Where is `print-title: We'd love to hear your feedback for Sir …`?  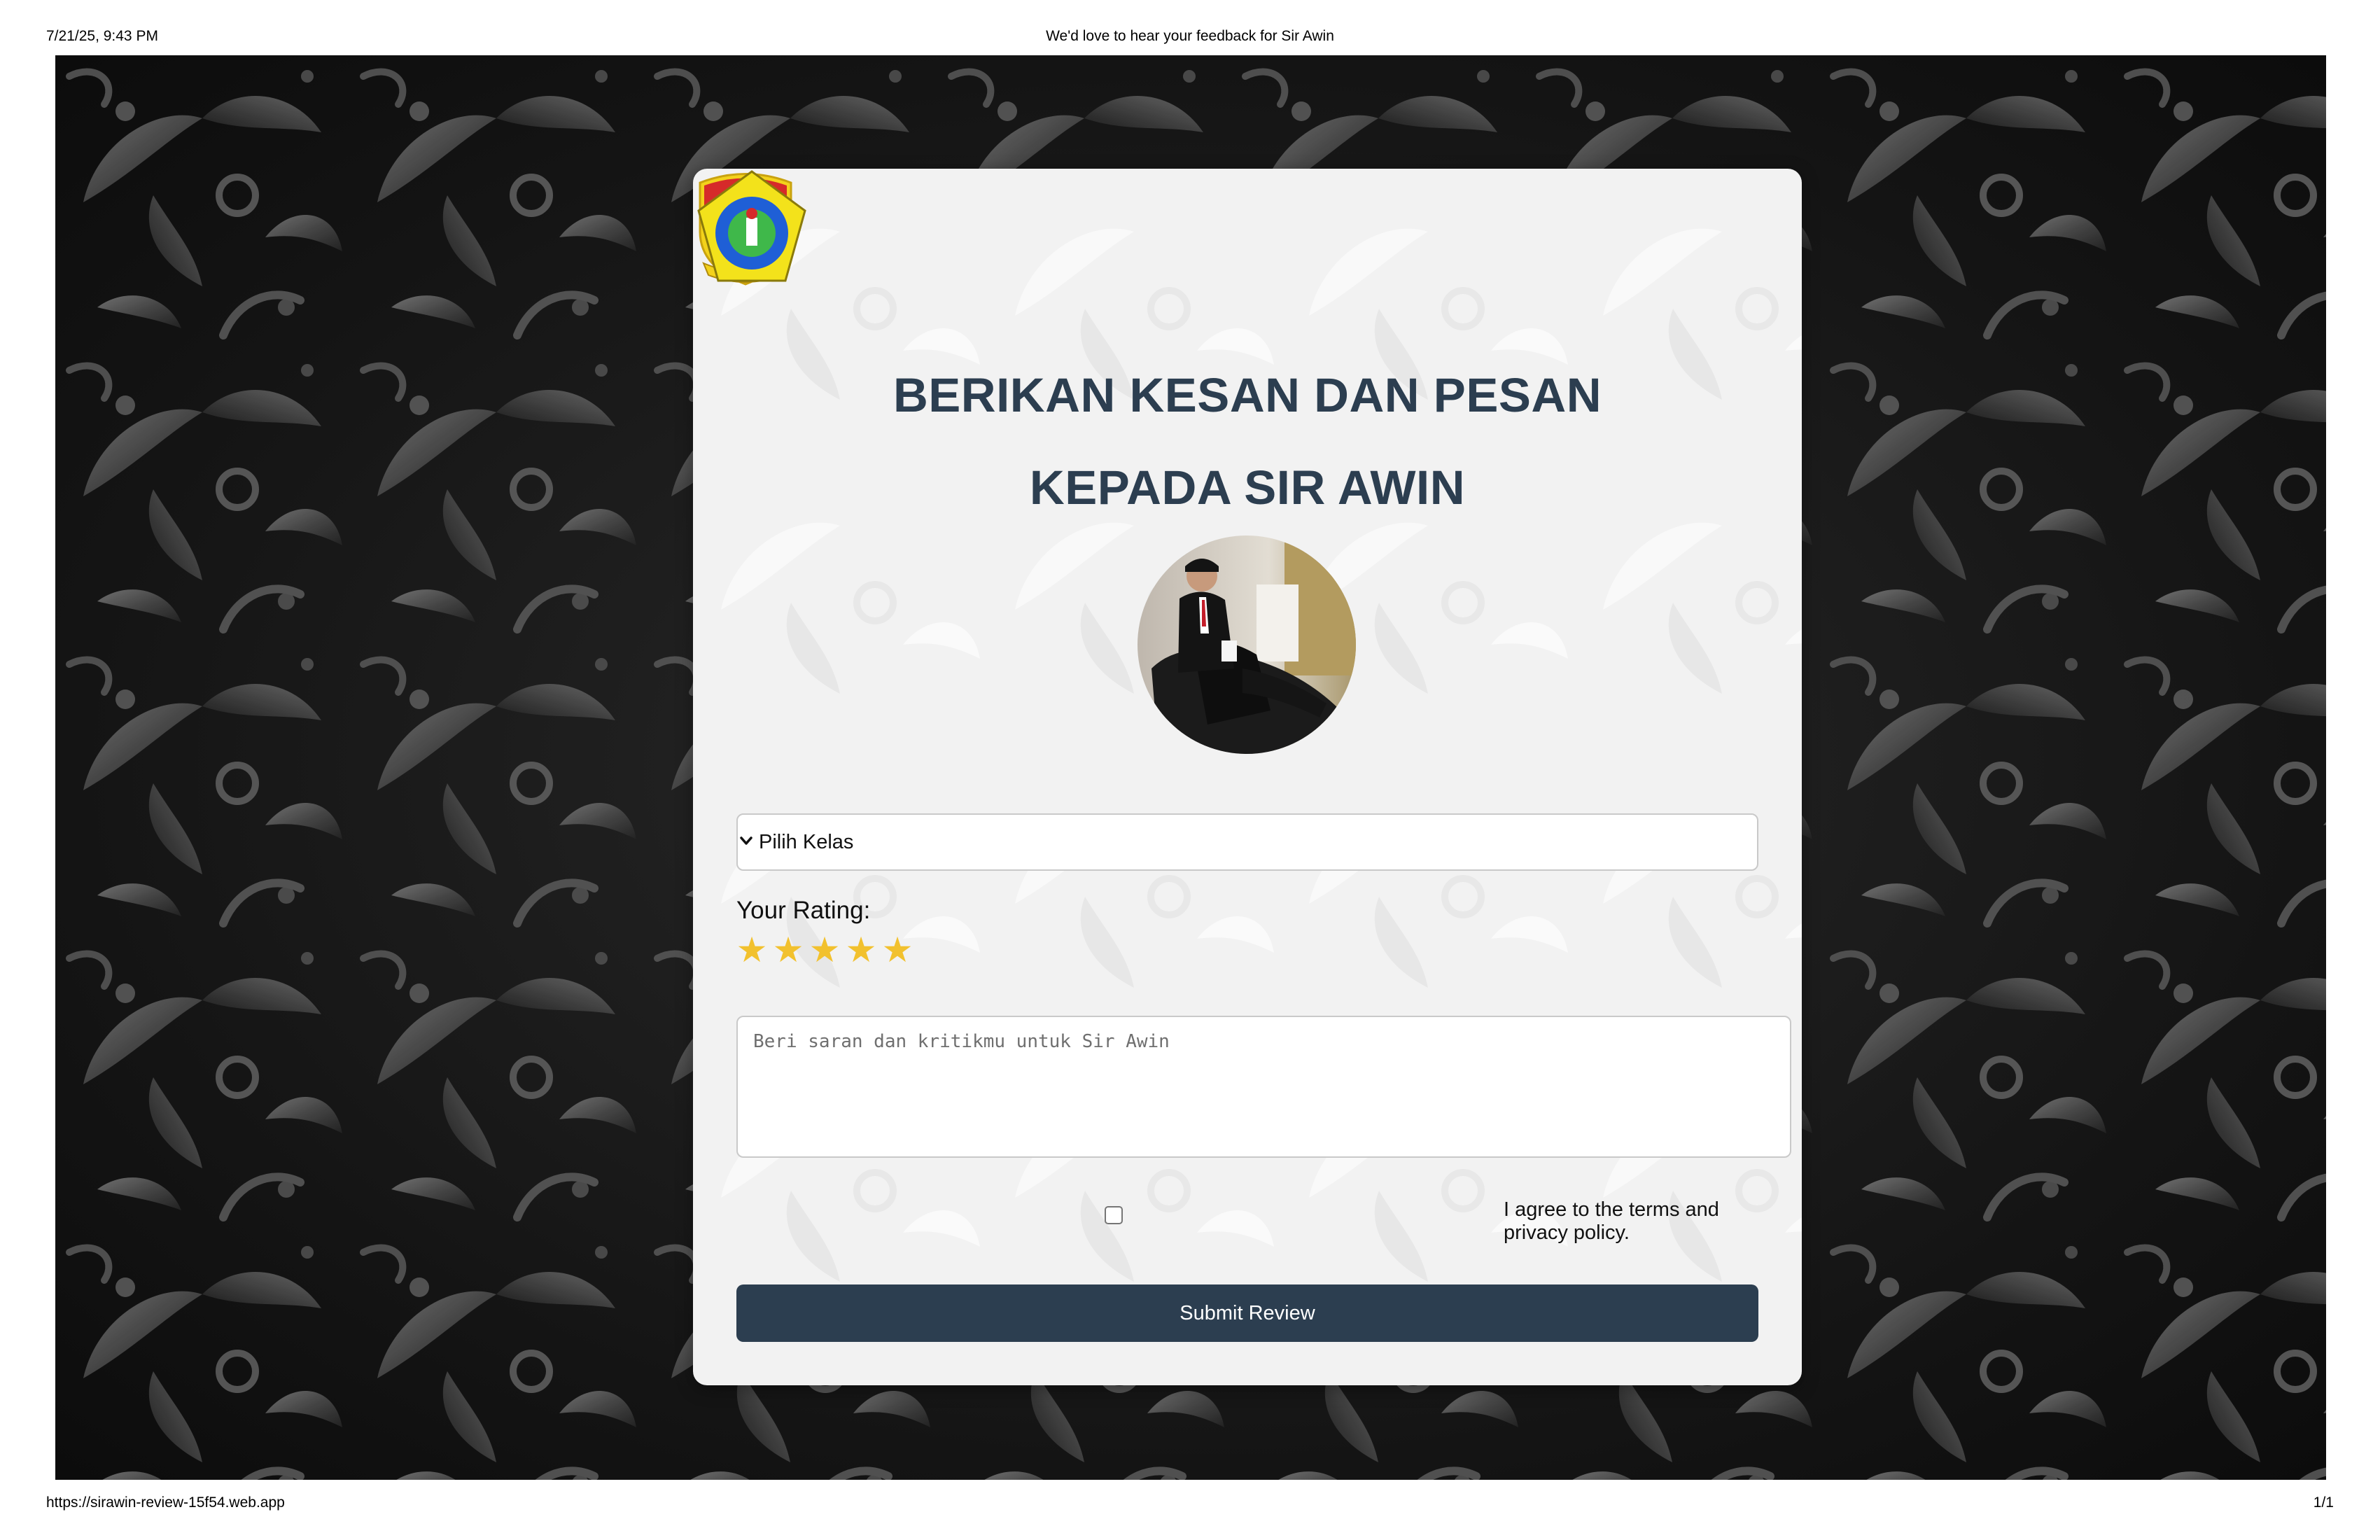
print-title: We'd love to hear your feedback for Sir … is located at coordinates (1190, 36).